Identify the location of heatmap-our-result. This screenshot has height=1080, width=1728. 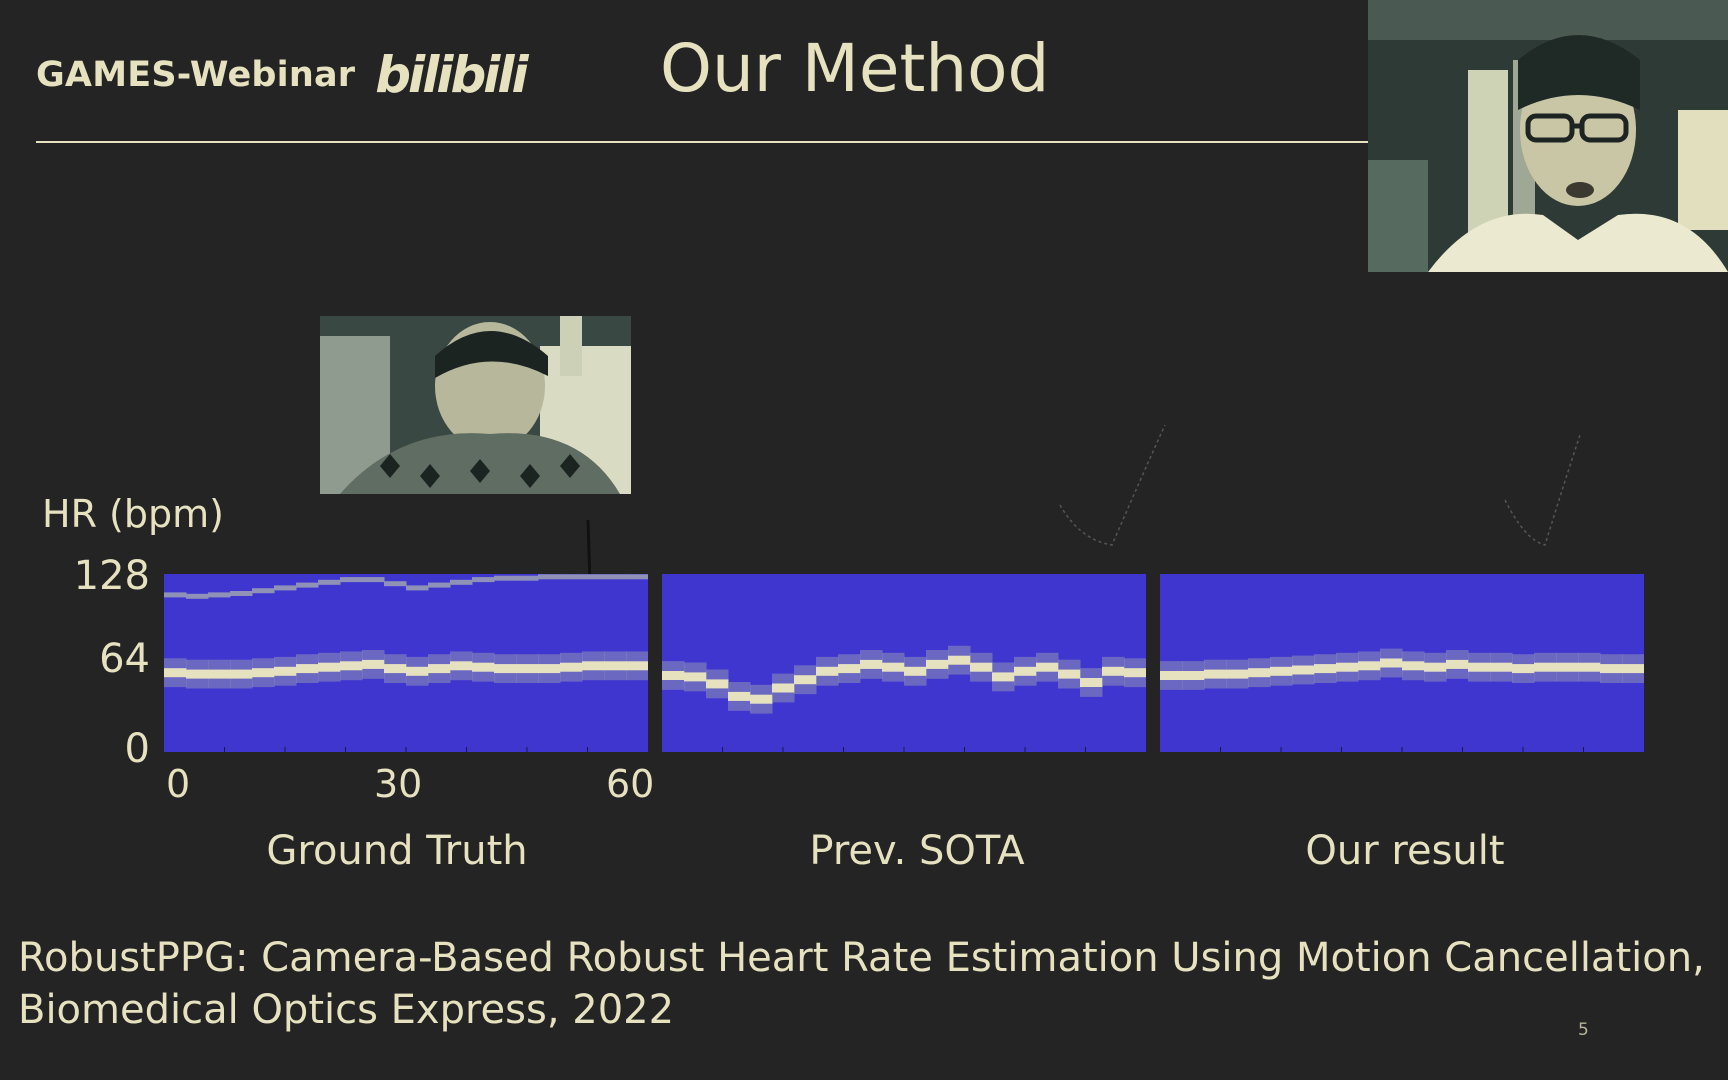
(1402, 663).